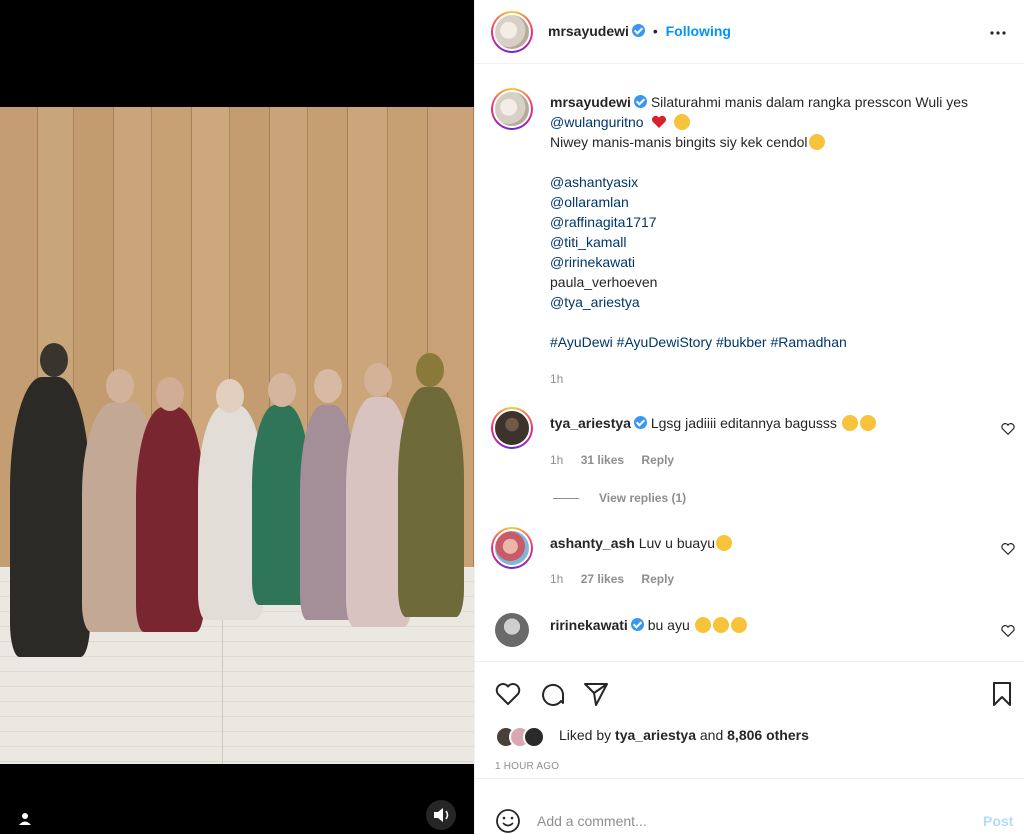  I want to click on tag-link: @ashantyasix, so click(594, 182).